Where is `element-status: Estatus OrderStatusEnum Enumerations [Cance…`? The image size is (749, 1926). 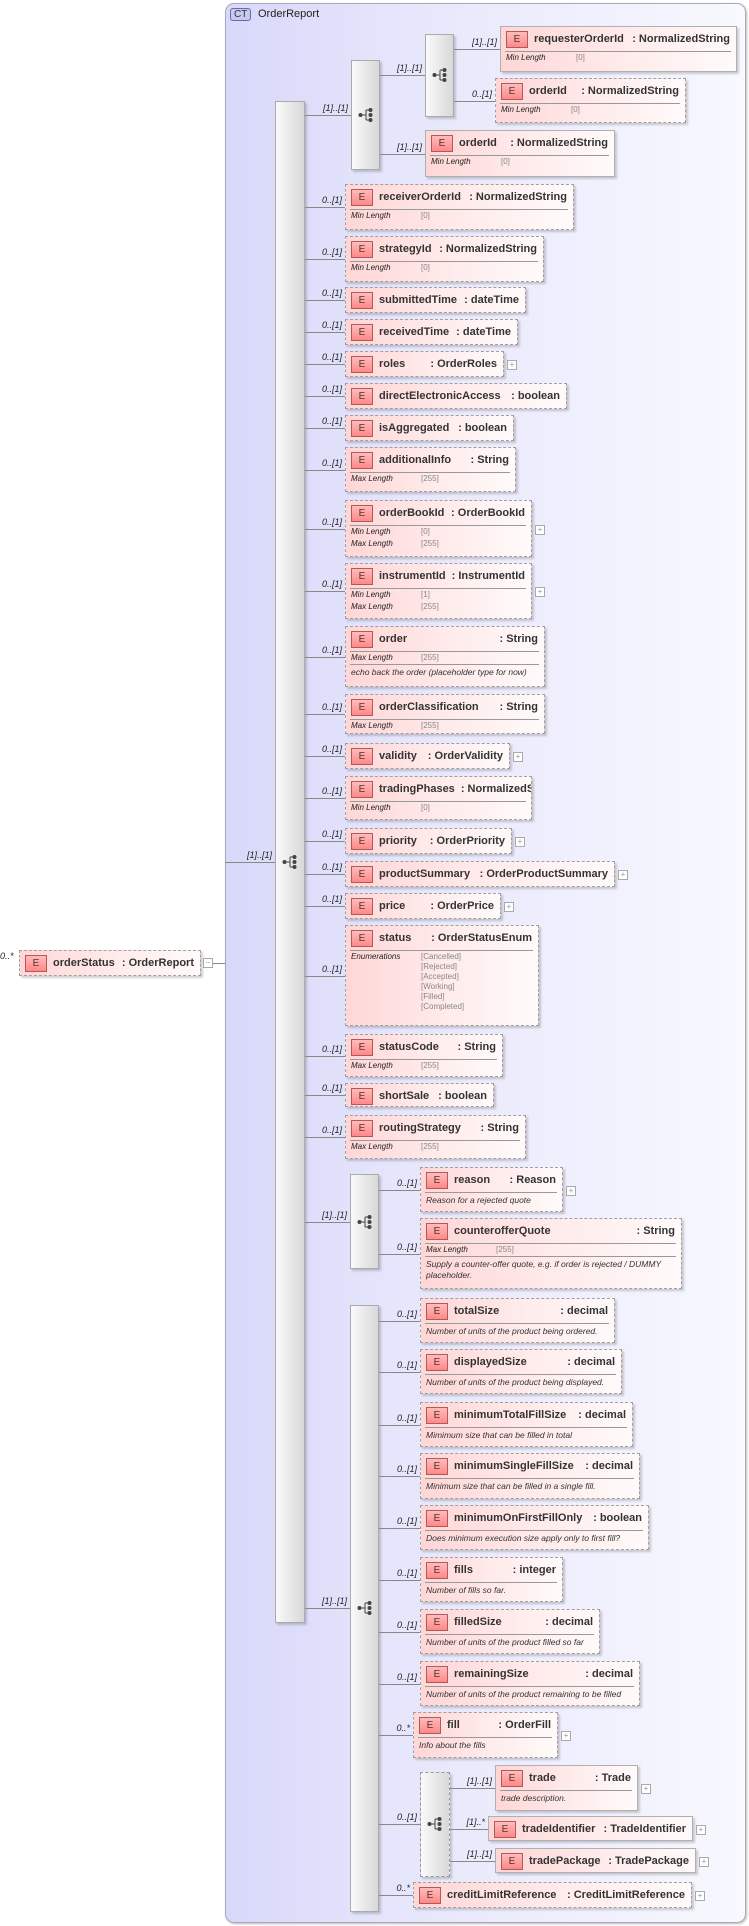
element-status: Estatus OrderStatusEnum Enumerations [Cance… is located at coordinates (442, 975).